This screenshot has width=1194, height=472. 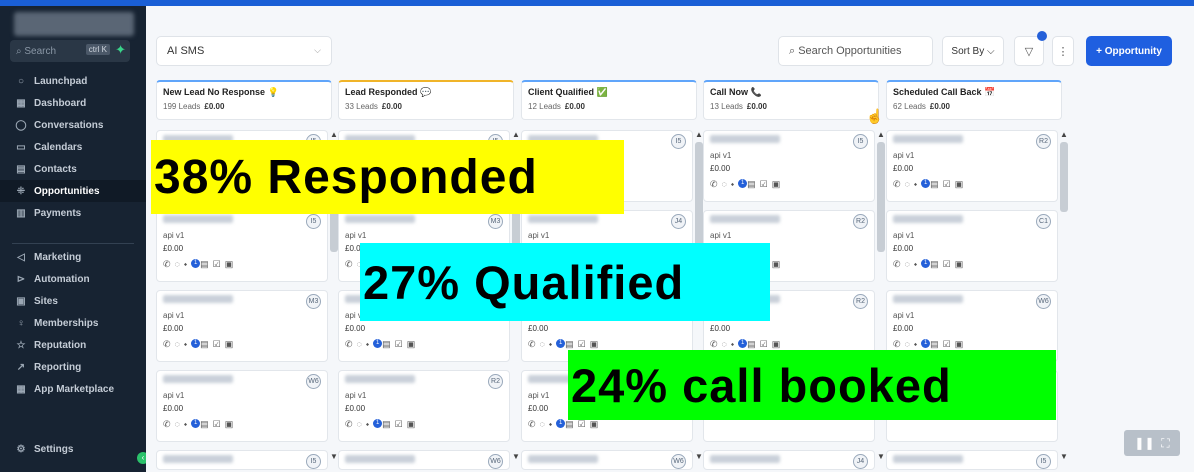 What do you see at coordinates (73, 449) in the screenshot?
I see `sidebar-item-settings: ⚙ Settings` at bounding box center [73, 449].